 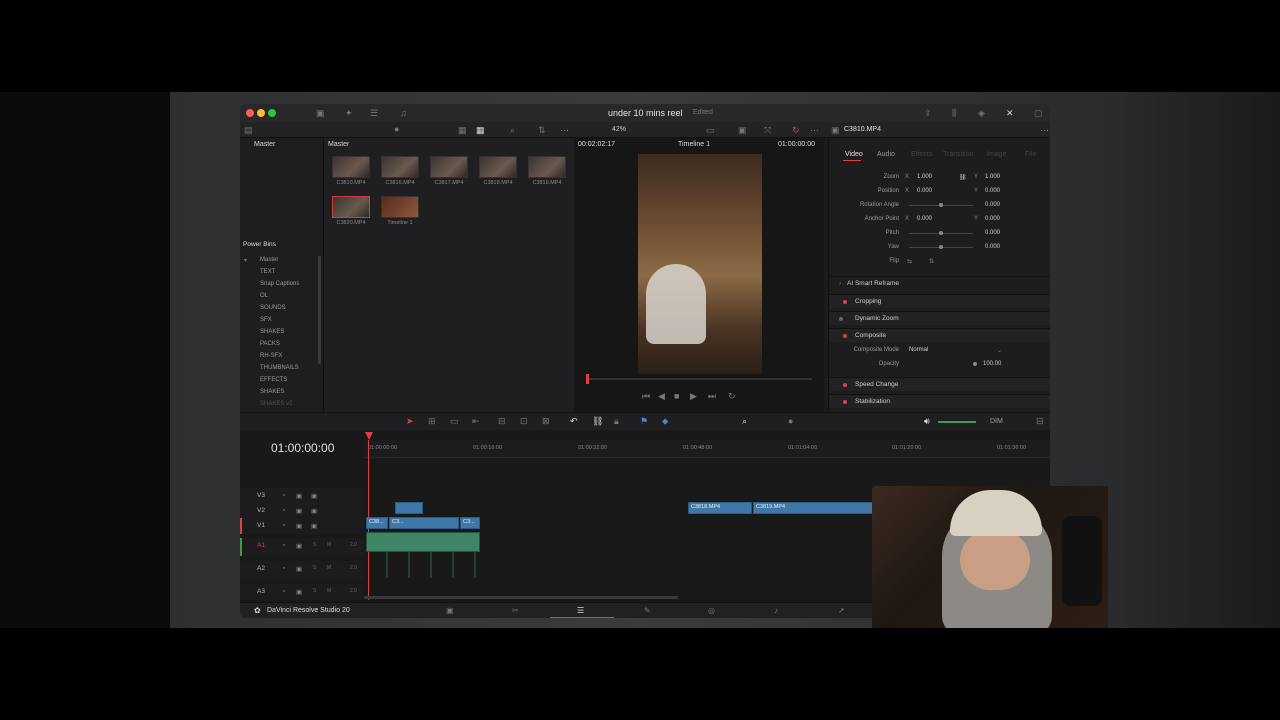 What do you see at coordinates (941, 247) in the screenshot?
I see `yaw-slider-thumb` at bounding box center [941, 247].